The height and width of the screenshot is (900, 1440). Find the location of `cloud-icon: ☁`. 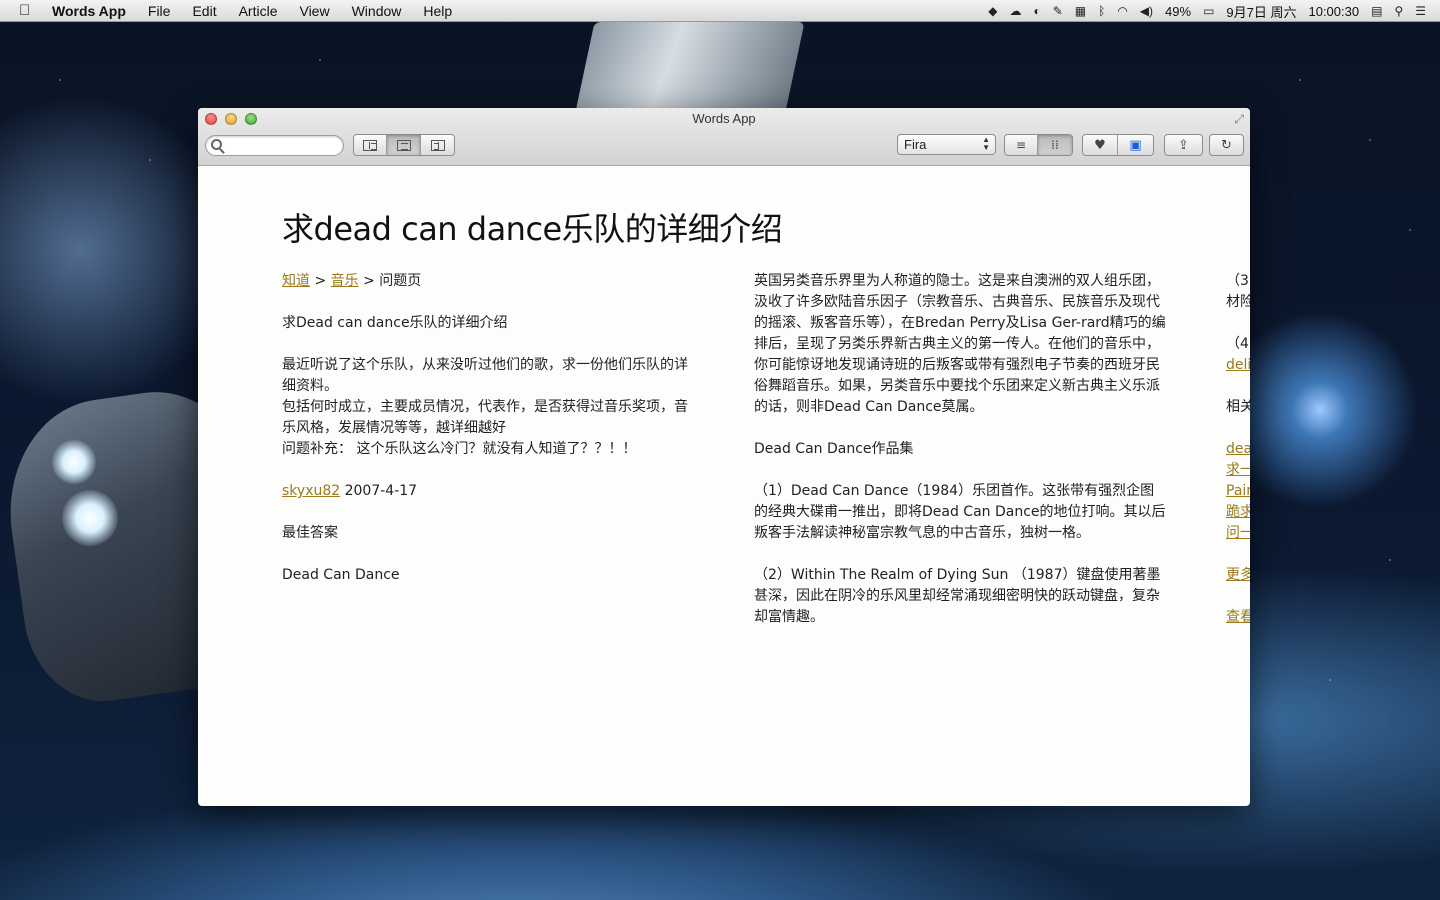

cloud-icon: ☁ is located at coordinates (1015, 11).